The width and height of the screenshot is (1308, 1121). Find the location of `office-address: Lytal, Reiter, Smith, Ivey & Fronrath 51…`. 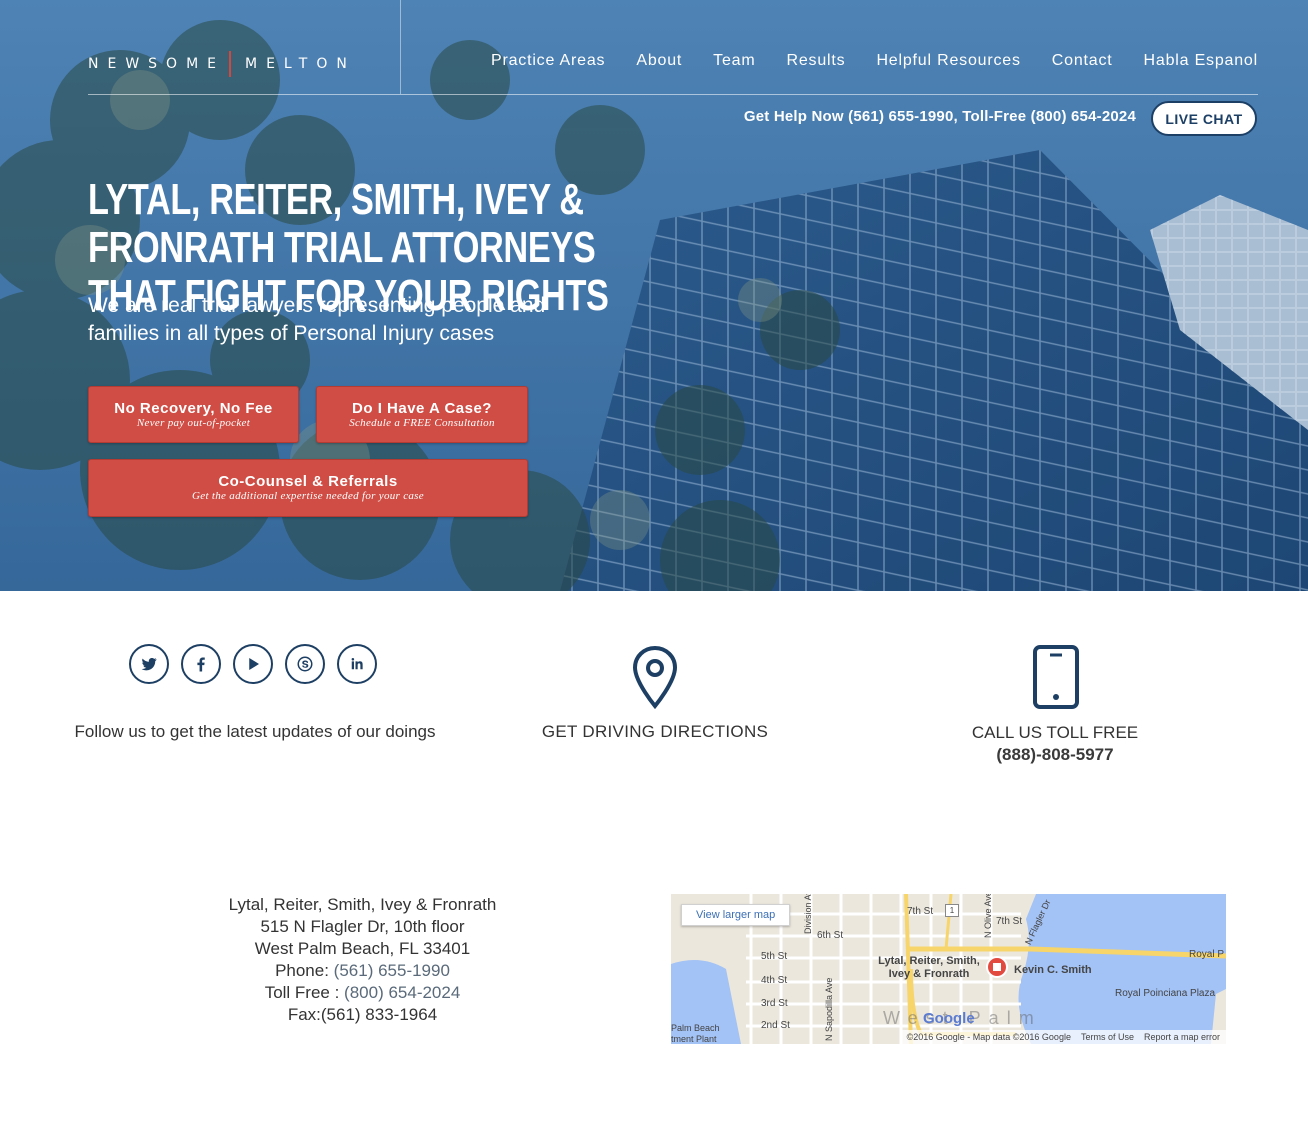

office-address: Lytal, Reiter, Smith, Ivey & Fronrath 51… is located at coordinates (362, 960).